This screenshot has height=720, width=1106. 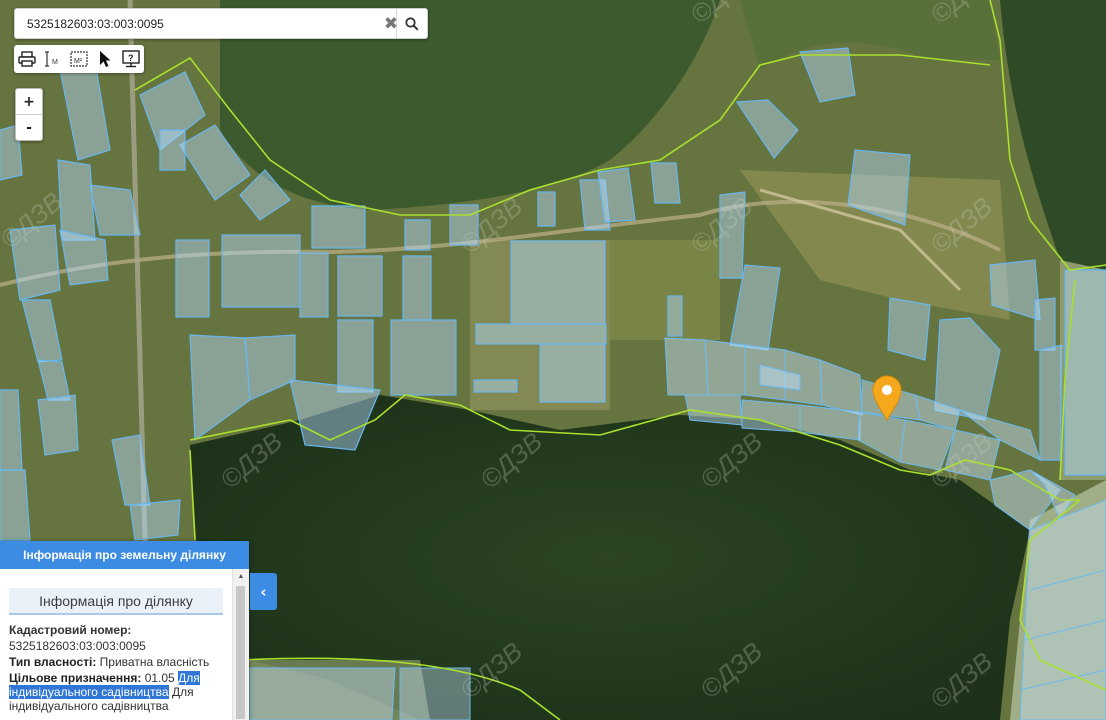 I want to click on help-label: ?, so click(x=131, y=58).